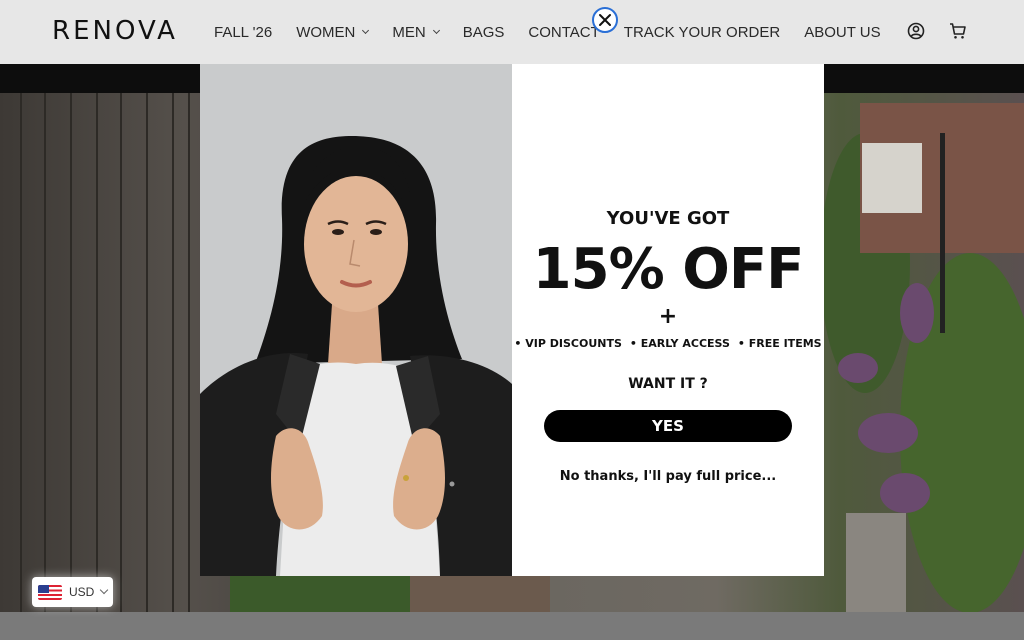 This screenshot has width=1024, height=640. What do you see at coordinates (564, 32) in the screenshot?
I see `nav-label: CONTACT` at bounding box center [564, 32].